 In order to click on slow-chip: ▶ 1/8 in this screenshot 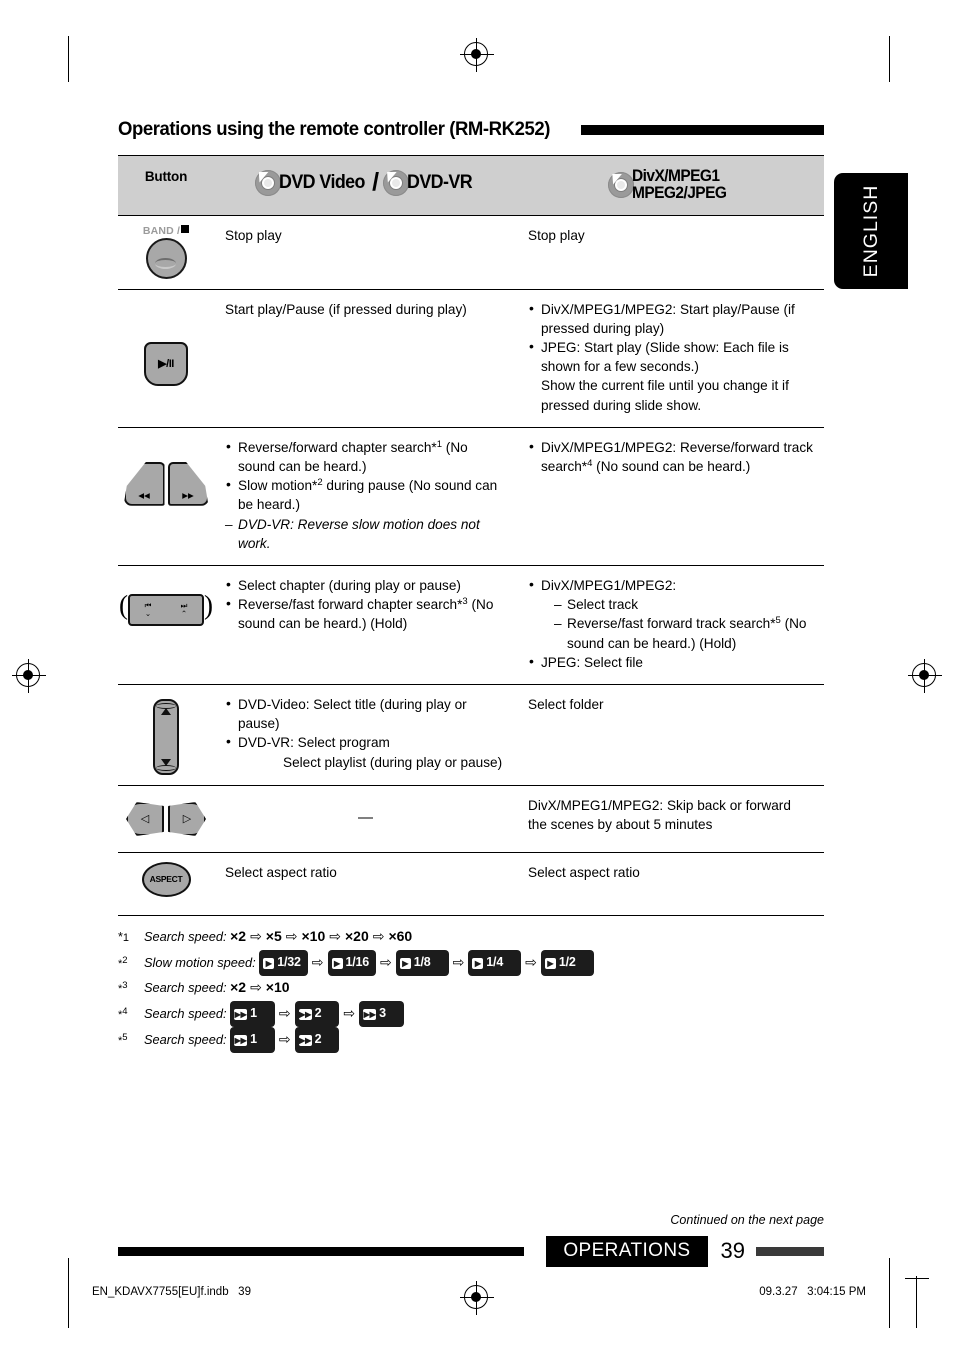, I will do `click(422, 962)`.